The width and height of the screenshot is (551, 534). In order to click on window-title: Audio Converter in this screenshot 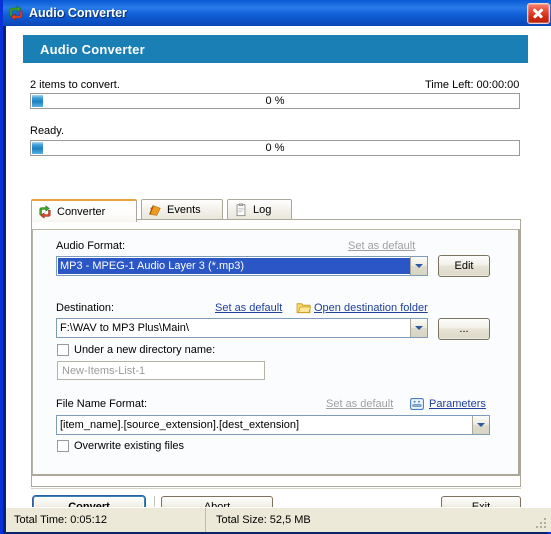, I will do `click(78, 13)`.